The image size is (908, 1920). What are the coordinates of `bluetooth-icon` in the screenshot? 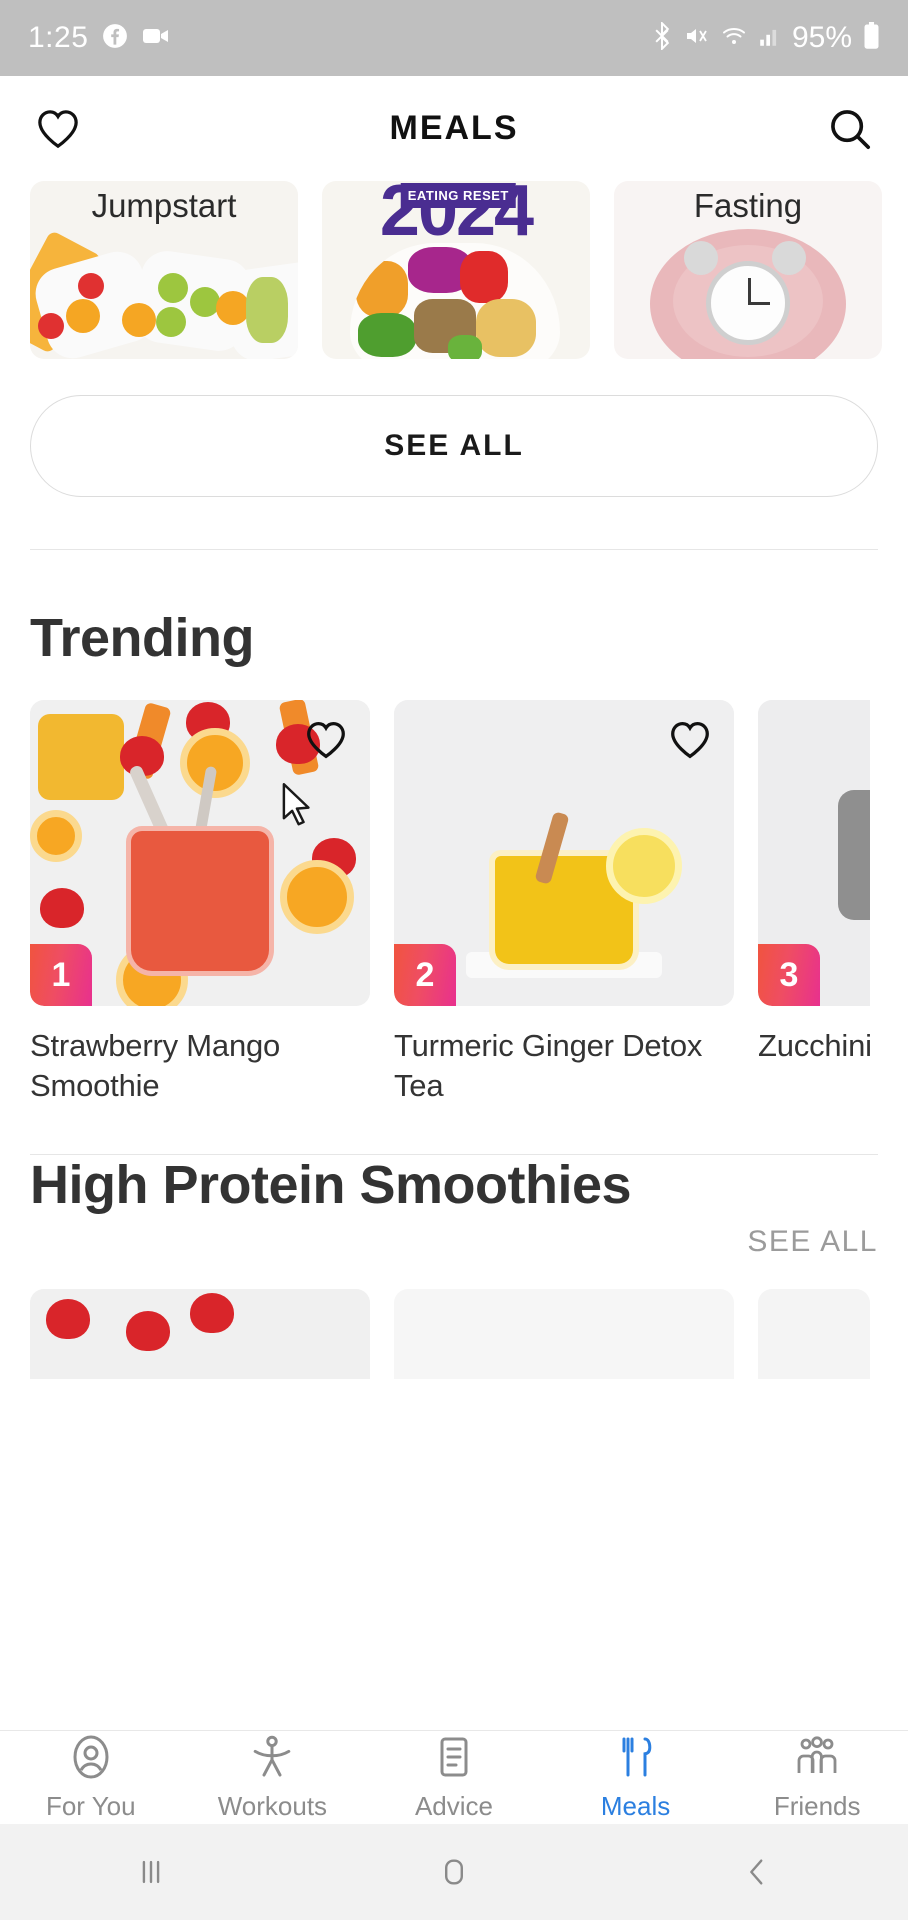 It's located at (662, 37).